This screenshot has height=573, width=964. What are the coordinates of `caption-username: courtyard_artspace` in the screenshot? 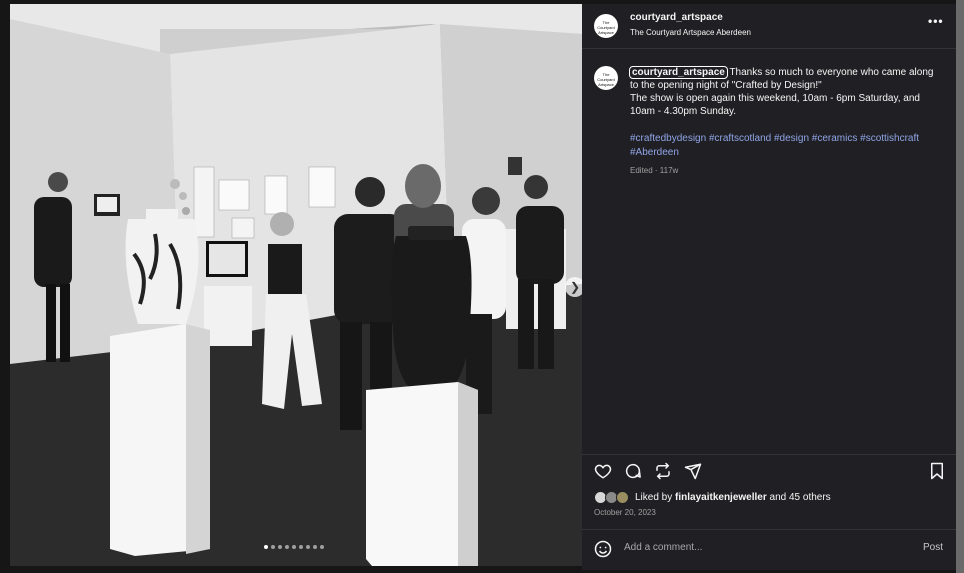 It's located at (678, 72).